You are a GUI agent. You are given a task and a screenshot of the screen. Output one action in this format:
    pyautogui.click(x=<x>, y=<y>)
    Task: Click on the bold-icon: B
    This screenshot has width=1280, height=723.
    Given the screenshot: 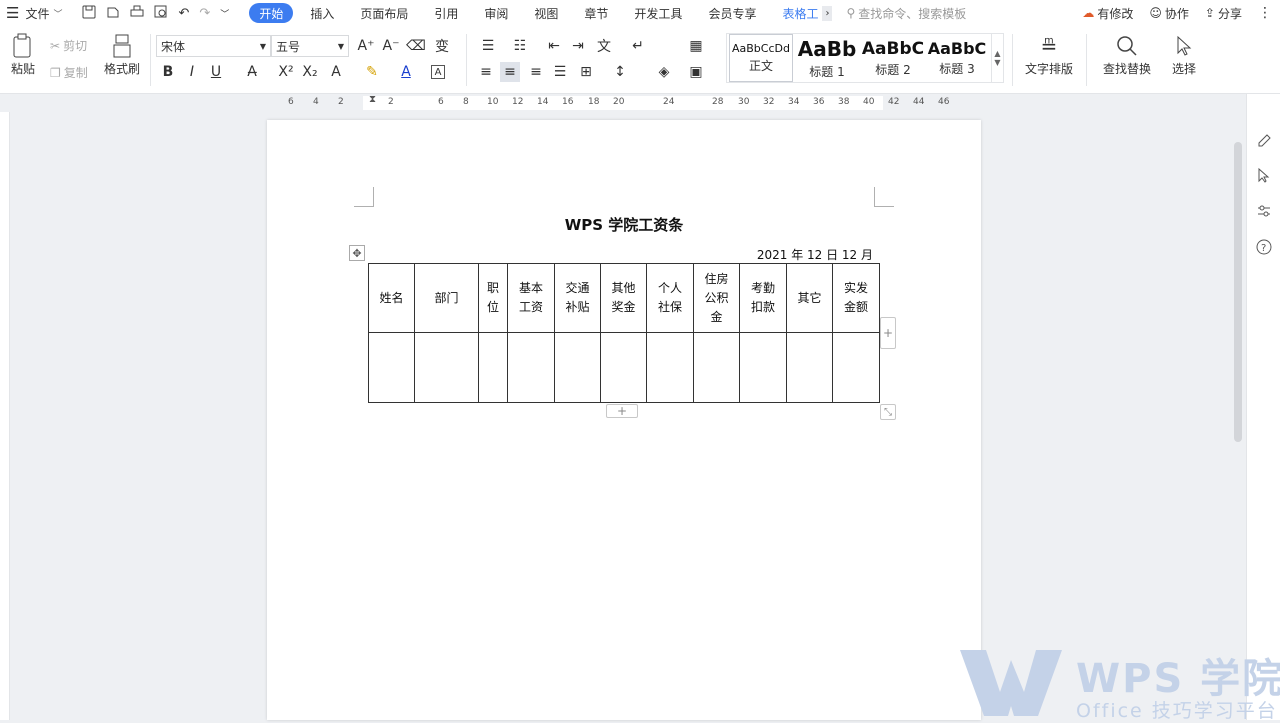 What is the action you would take?
    pyautogui.click(x=168, y=72)
    